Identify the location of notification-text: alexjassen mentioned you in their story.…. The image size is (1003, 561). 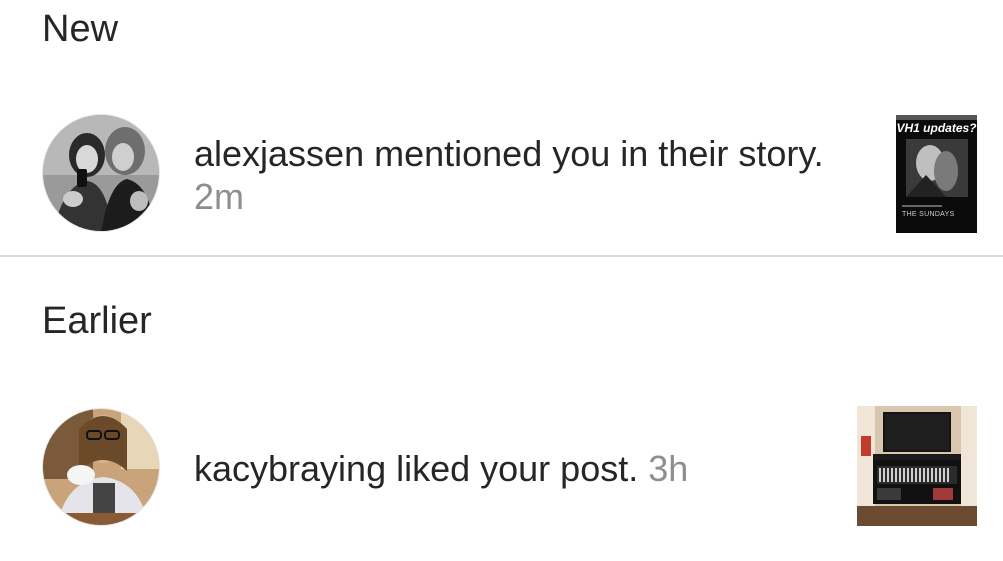
(514, 175).